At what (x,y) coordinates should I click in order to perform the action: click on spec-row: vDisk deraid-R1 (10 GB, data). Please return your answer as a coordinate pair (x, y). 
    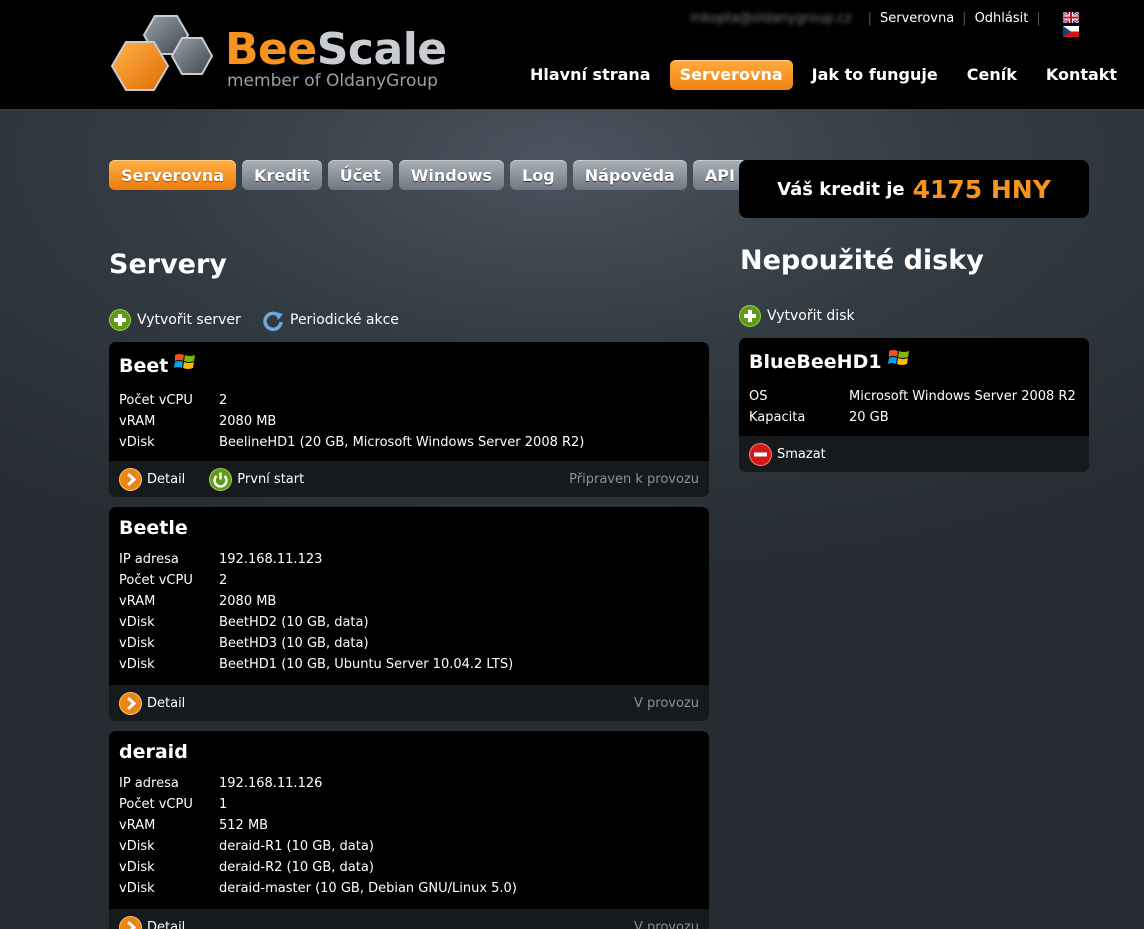
    Looking at the image, I should click on (246, 846).